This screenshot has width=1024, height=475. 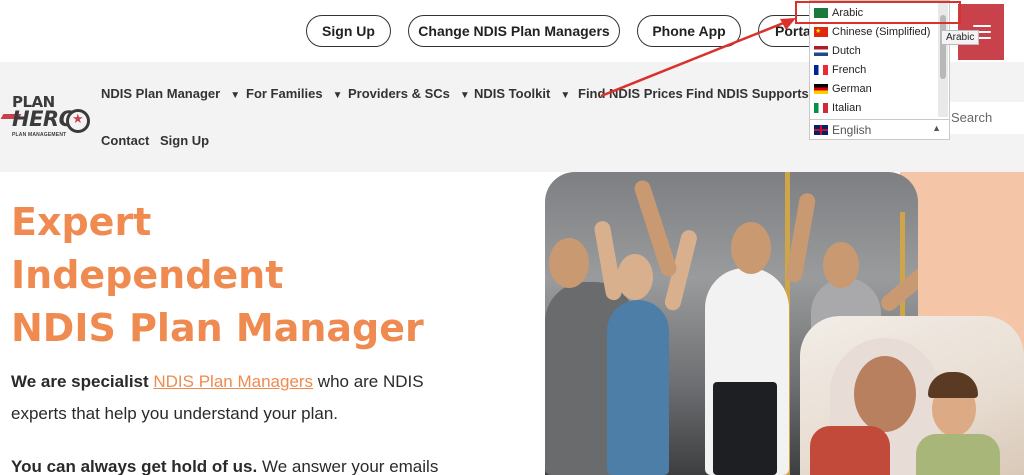 What do you see at coordinates (879, 129) in the screenshot?
I see `language-select: English ▲` at bounding box center [879, 129].